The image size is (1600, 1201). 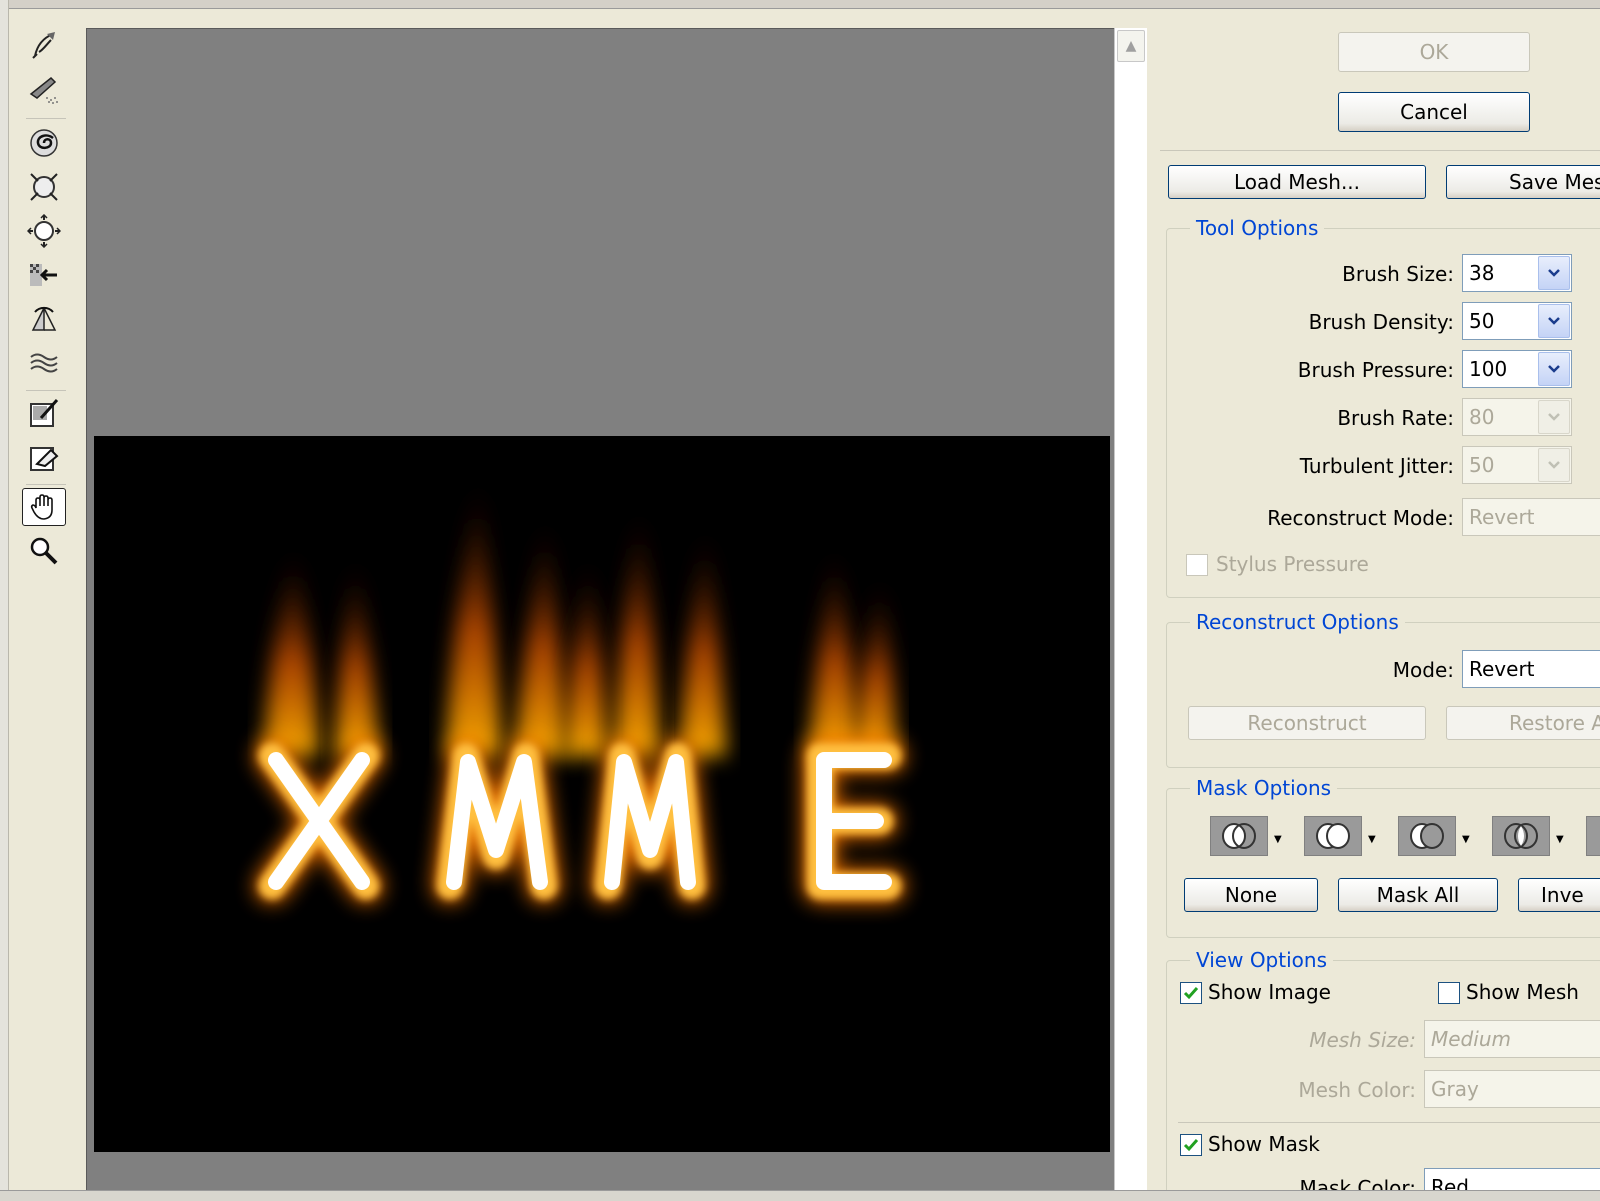 What do you see at coordinates (1531, 517) in the screenshot?
I see `reconstruct-mode-combo: Revert` at bounding box center [1531, 517].